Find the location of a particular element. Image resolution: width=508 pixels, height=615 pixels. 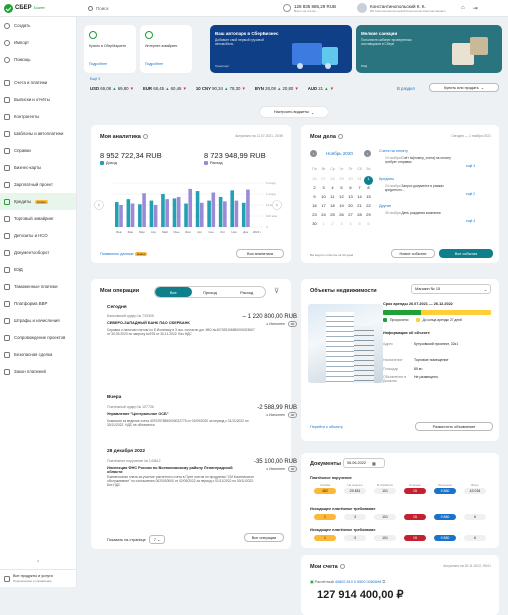

document-count: 482 is located at coordinates (325, 491).